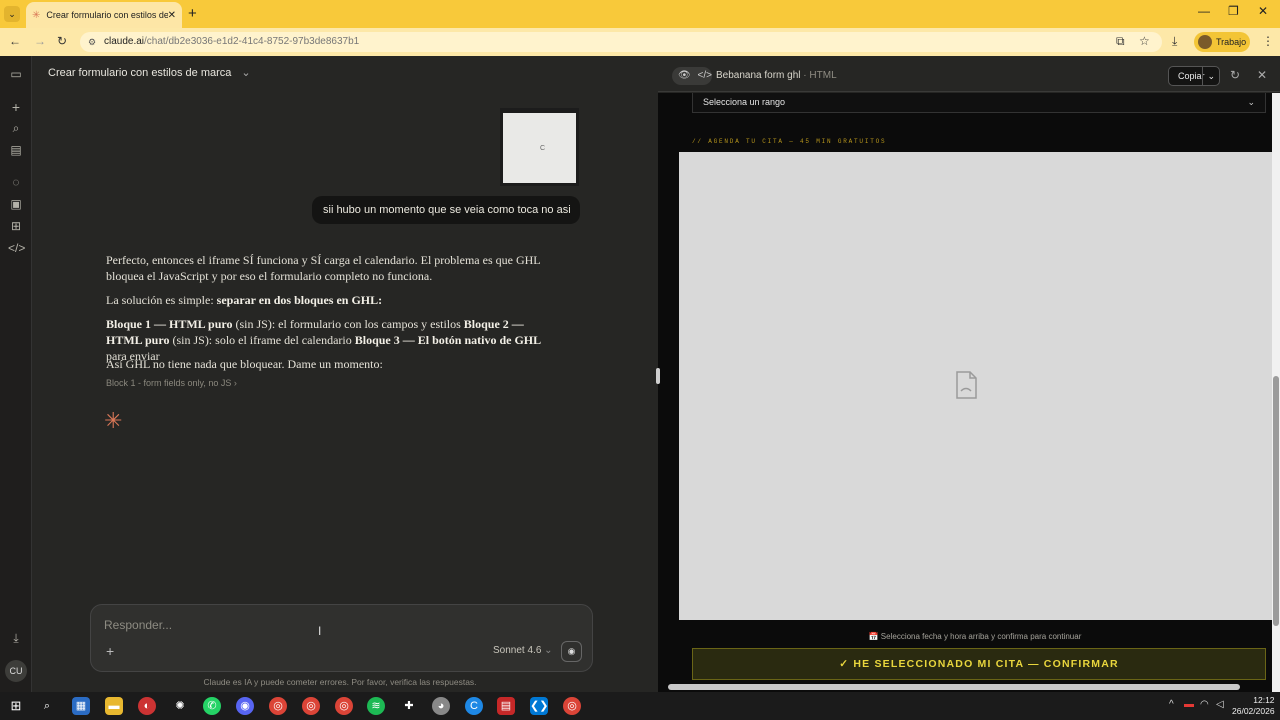  Describe the element at coordinates (979, 103) in the screenshot. I see `range-select: Selecciona un rango ⌄` at that location.